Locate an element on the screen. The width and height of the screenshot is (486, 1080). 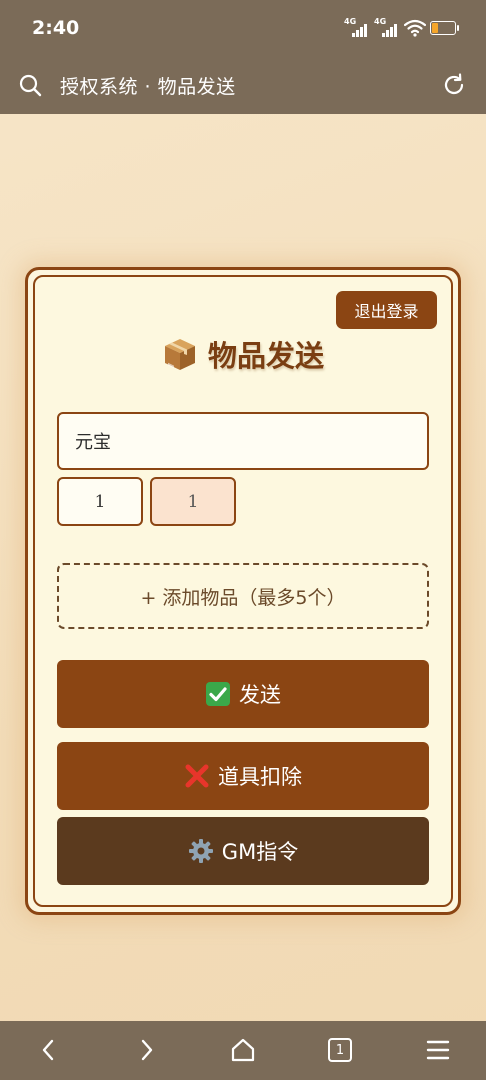
deduct-item-button: 道具扣除 is located at coordinates (243, 776).